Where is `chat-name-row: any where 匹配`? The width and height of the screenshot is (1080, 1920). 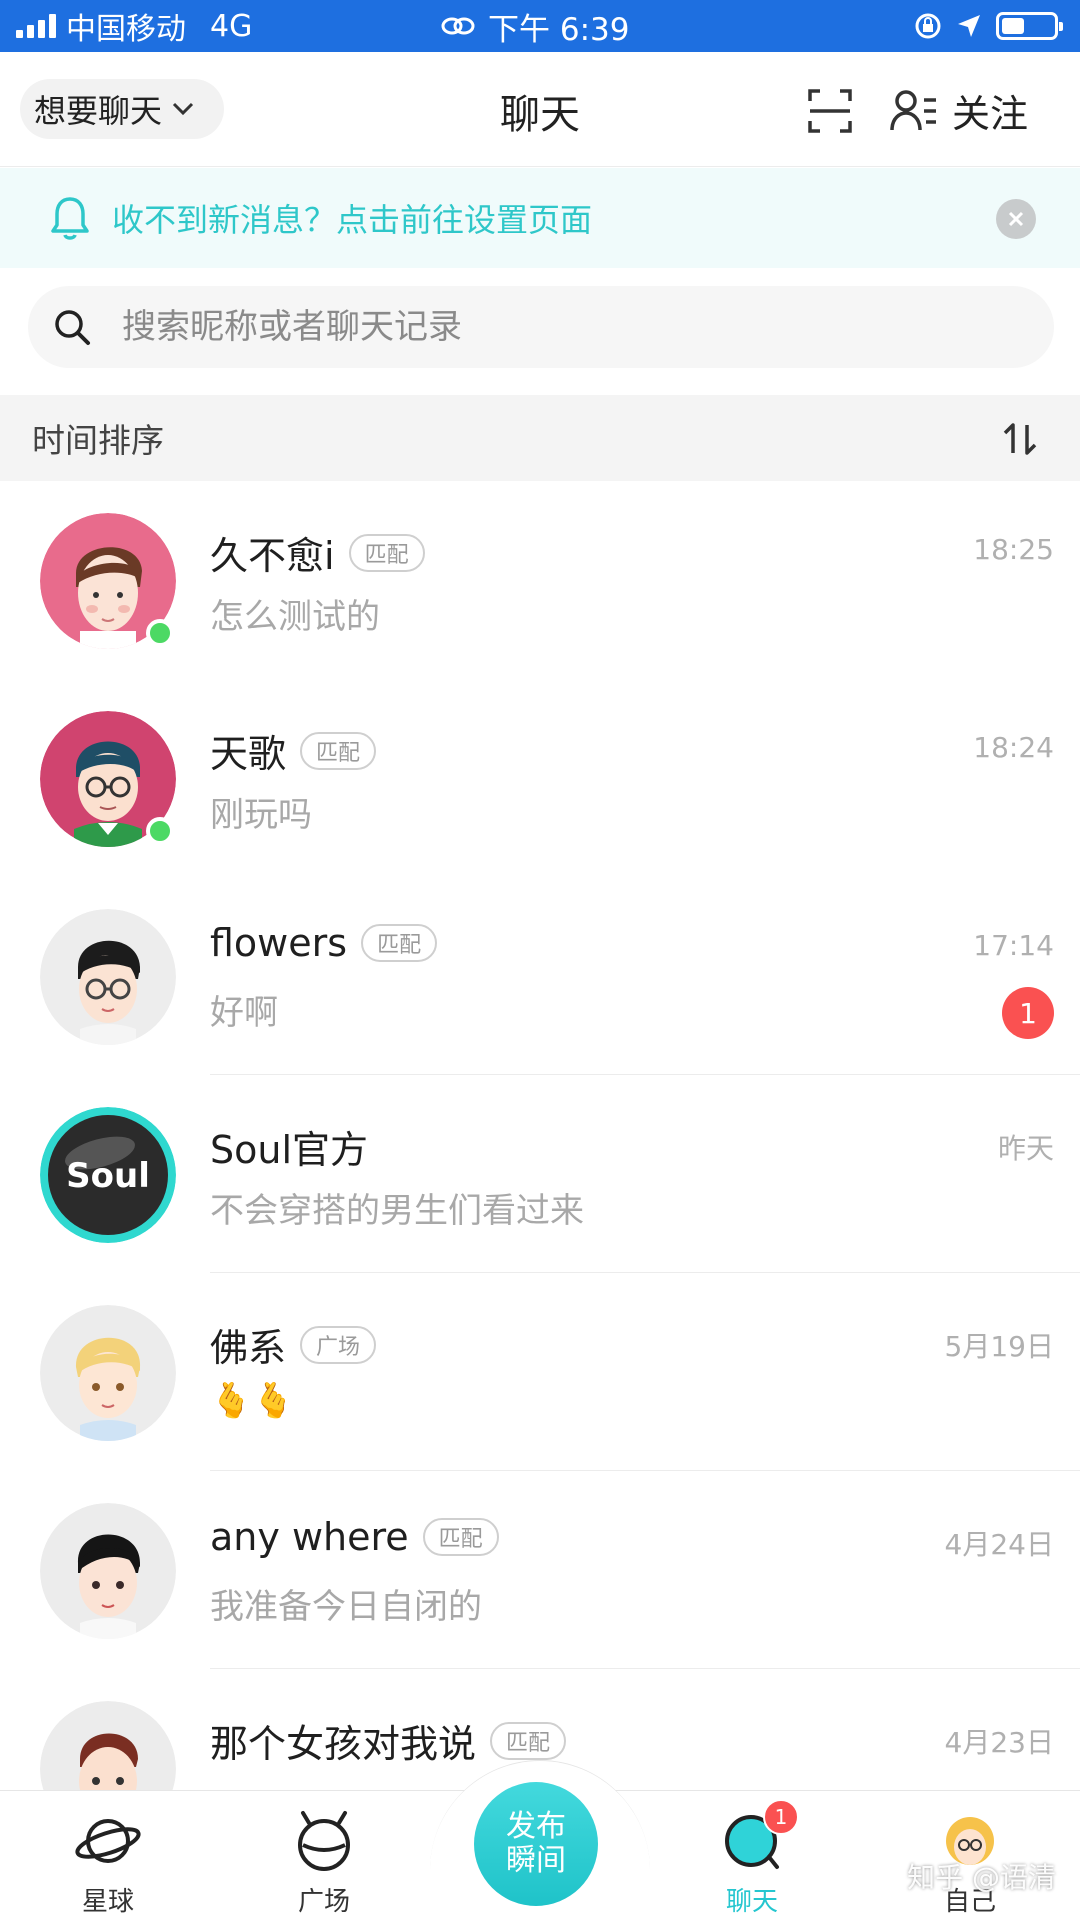 chat-name-row: any where 匹配 is located at coordinates (354, 1537).